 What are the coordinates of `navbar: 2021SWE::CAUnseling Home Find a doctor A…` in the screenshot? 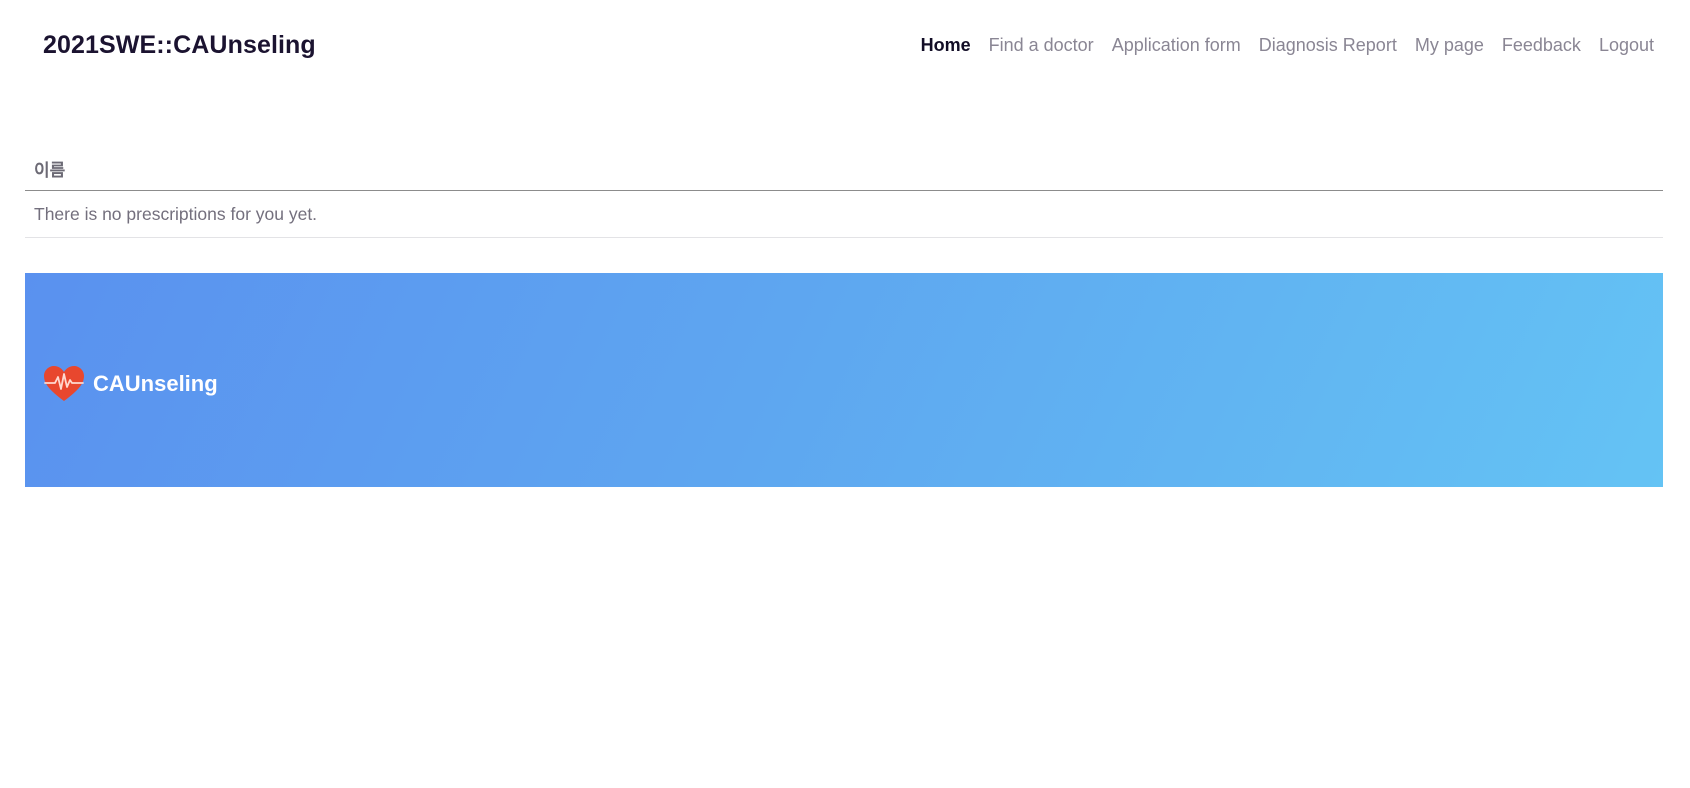 It's located at (845, 48).